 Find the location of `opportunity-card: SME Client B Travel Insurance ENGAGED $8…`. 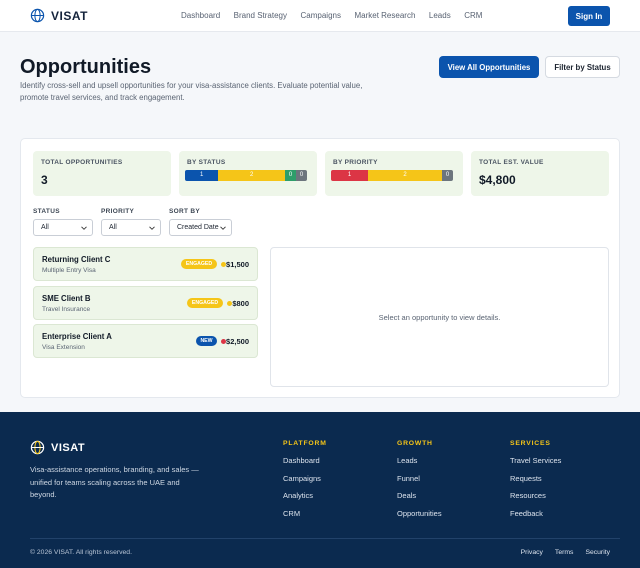

opportunity-card: SME Client B Travel Insurance ENGAGED $8… is located at coordinates (145, 303).